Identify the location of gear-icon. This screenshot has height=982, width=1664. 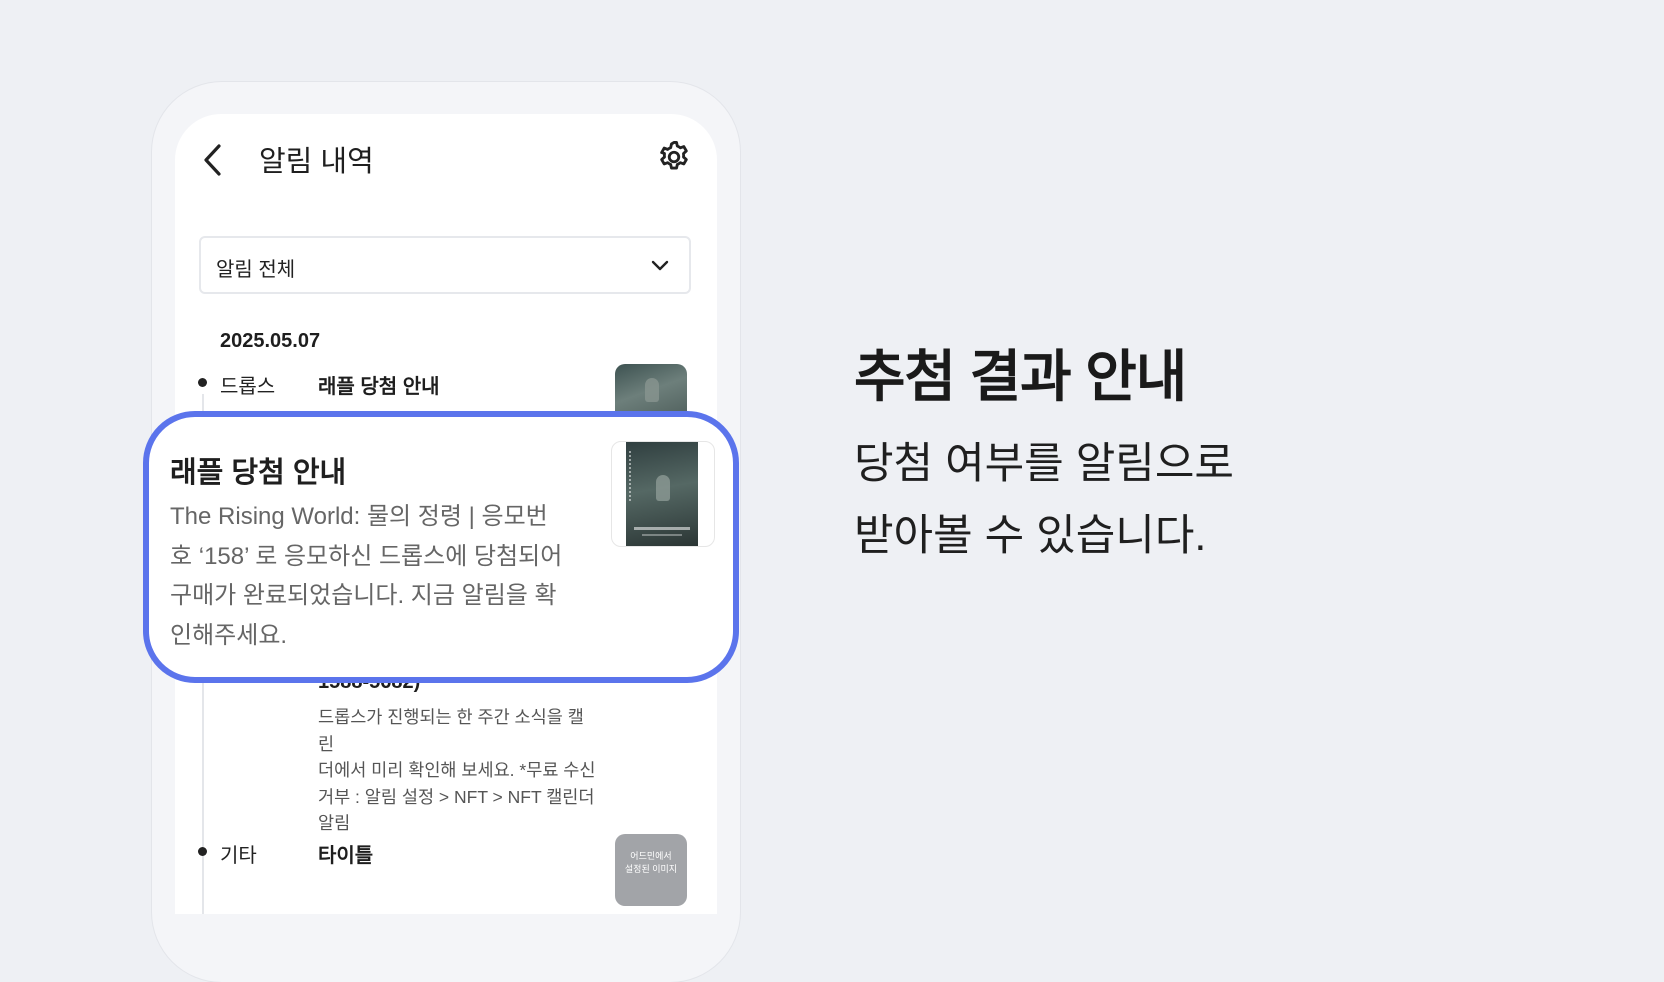
(674, 155).